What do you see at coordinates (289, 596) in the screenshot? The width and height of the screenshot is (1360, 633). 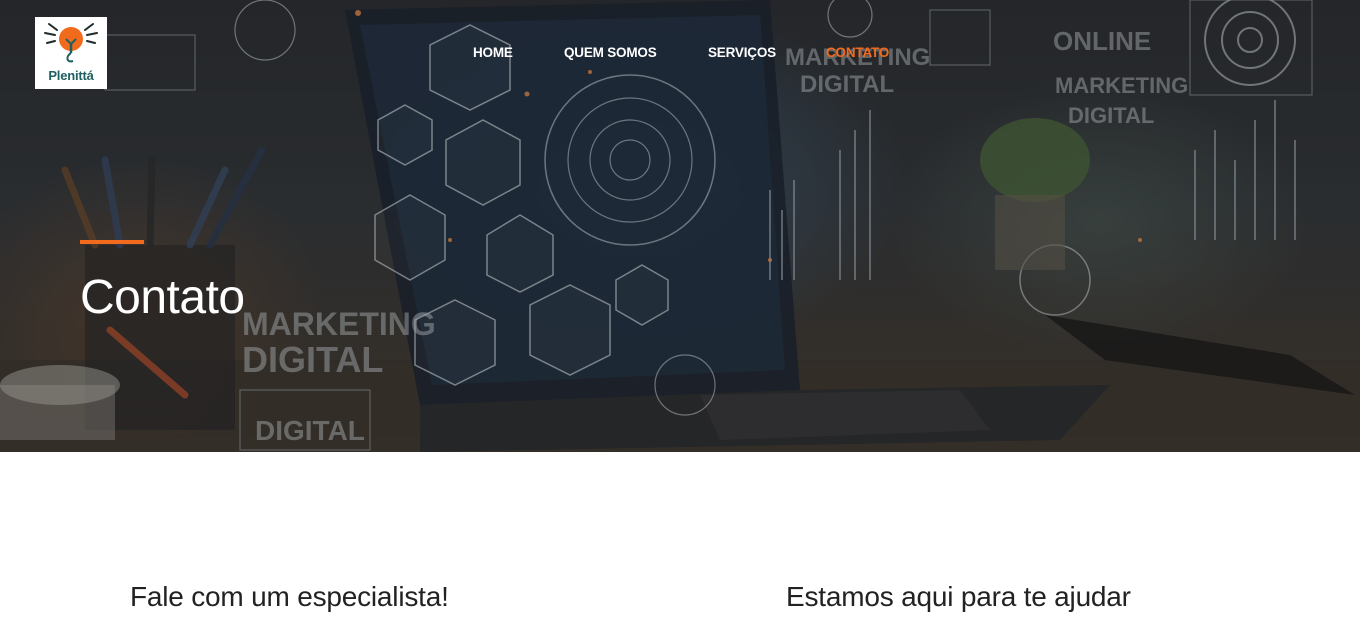 I see `contact-form-heading: Fale com um especialista!` at bounding box center [289, 596].